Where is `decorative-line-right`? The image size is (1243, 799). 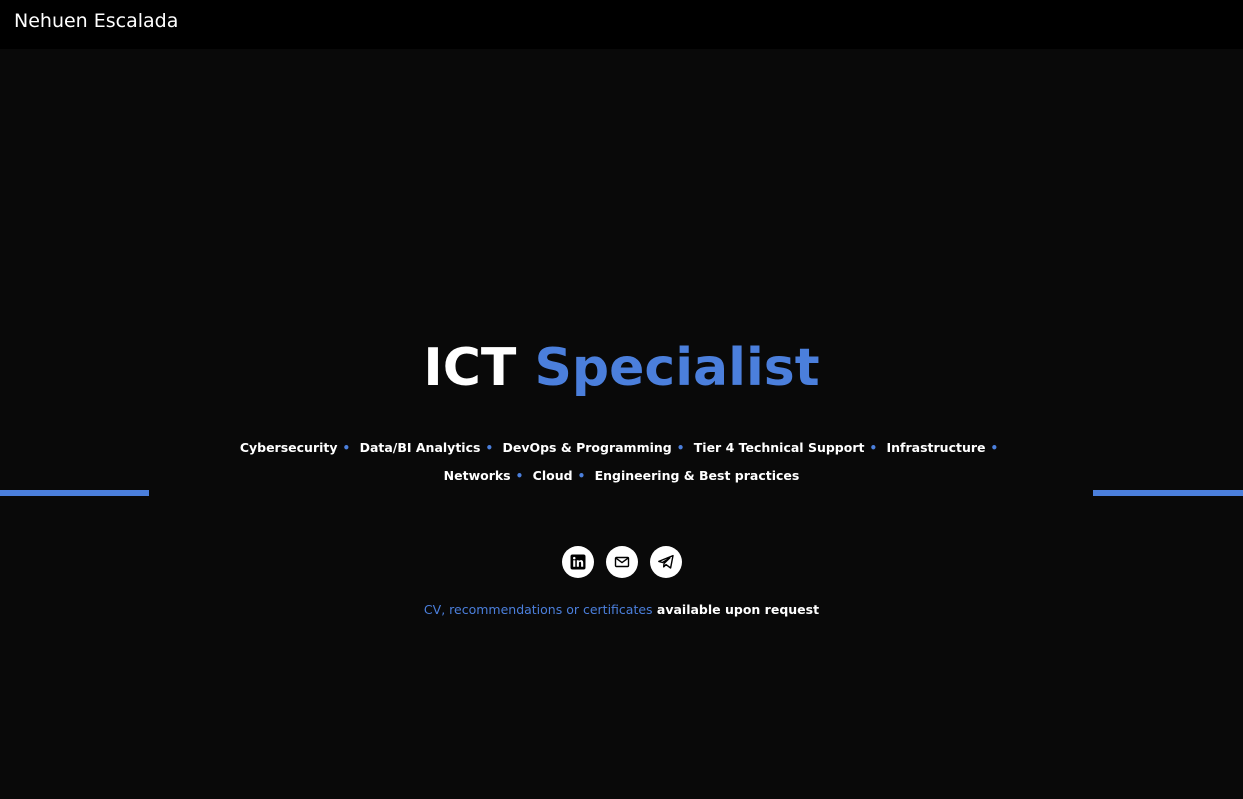
decorative-line-right is located at coordinates (1168, 493).